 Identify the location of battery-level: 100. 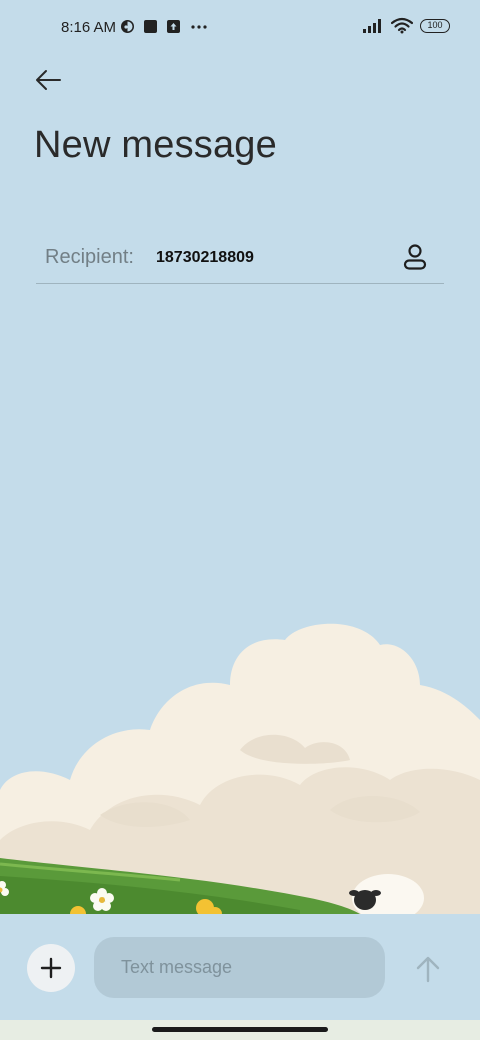
(435, 25).